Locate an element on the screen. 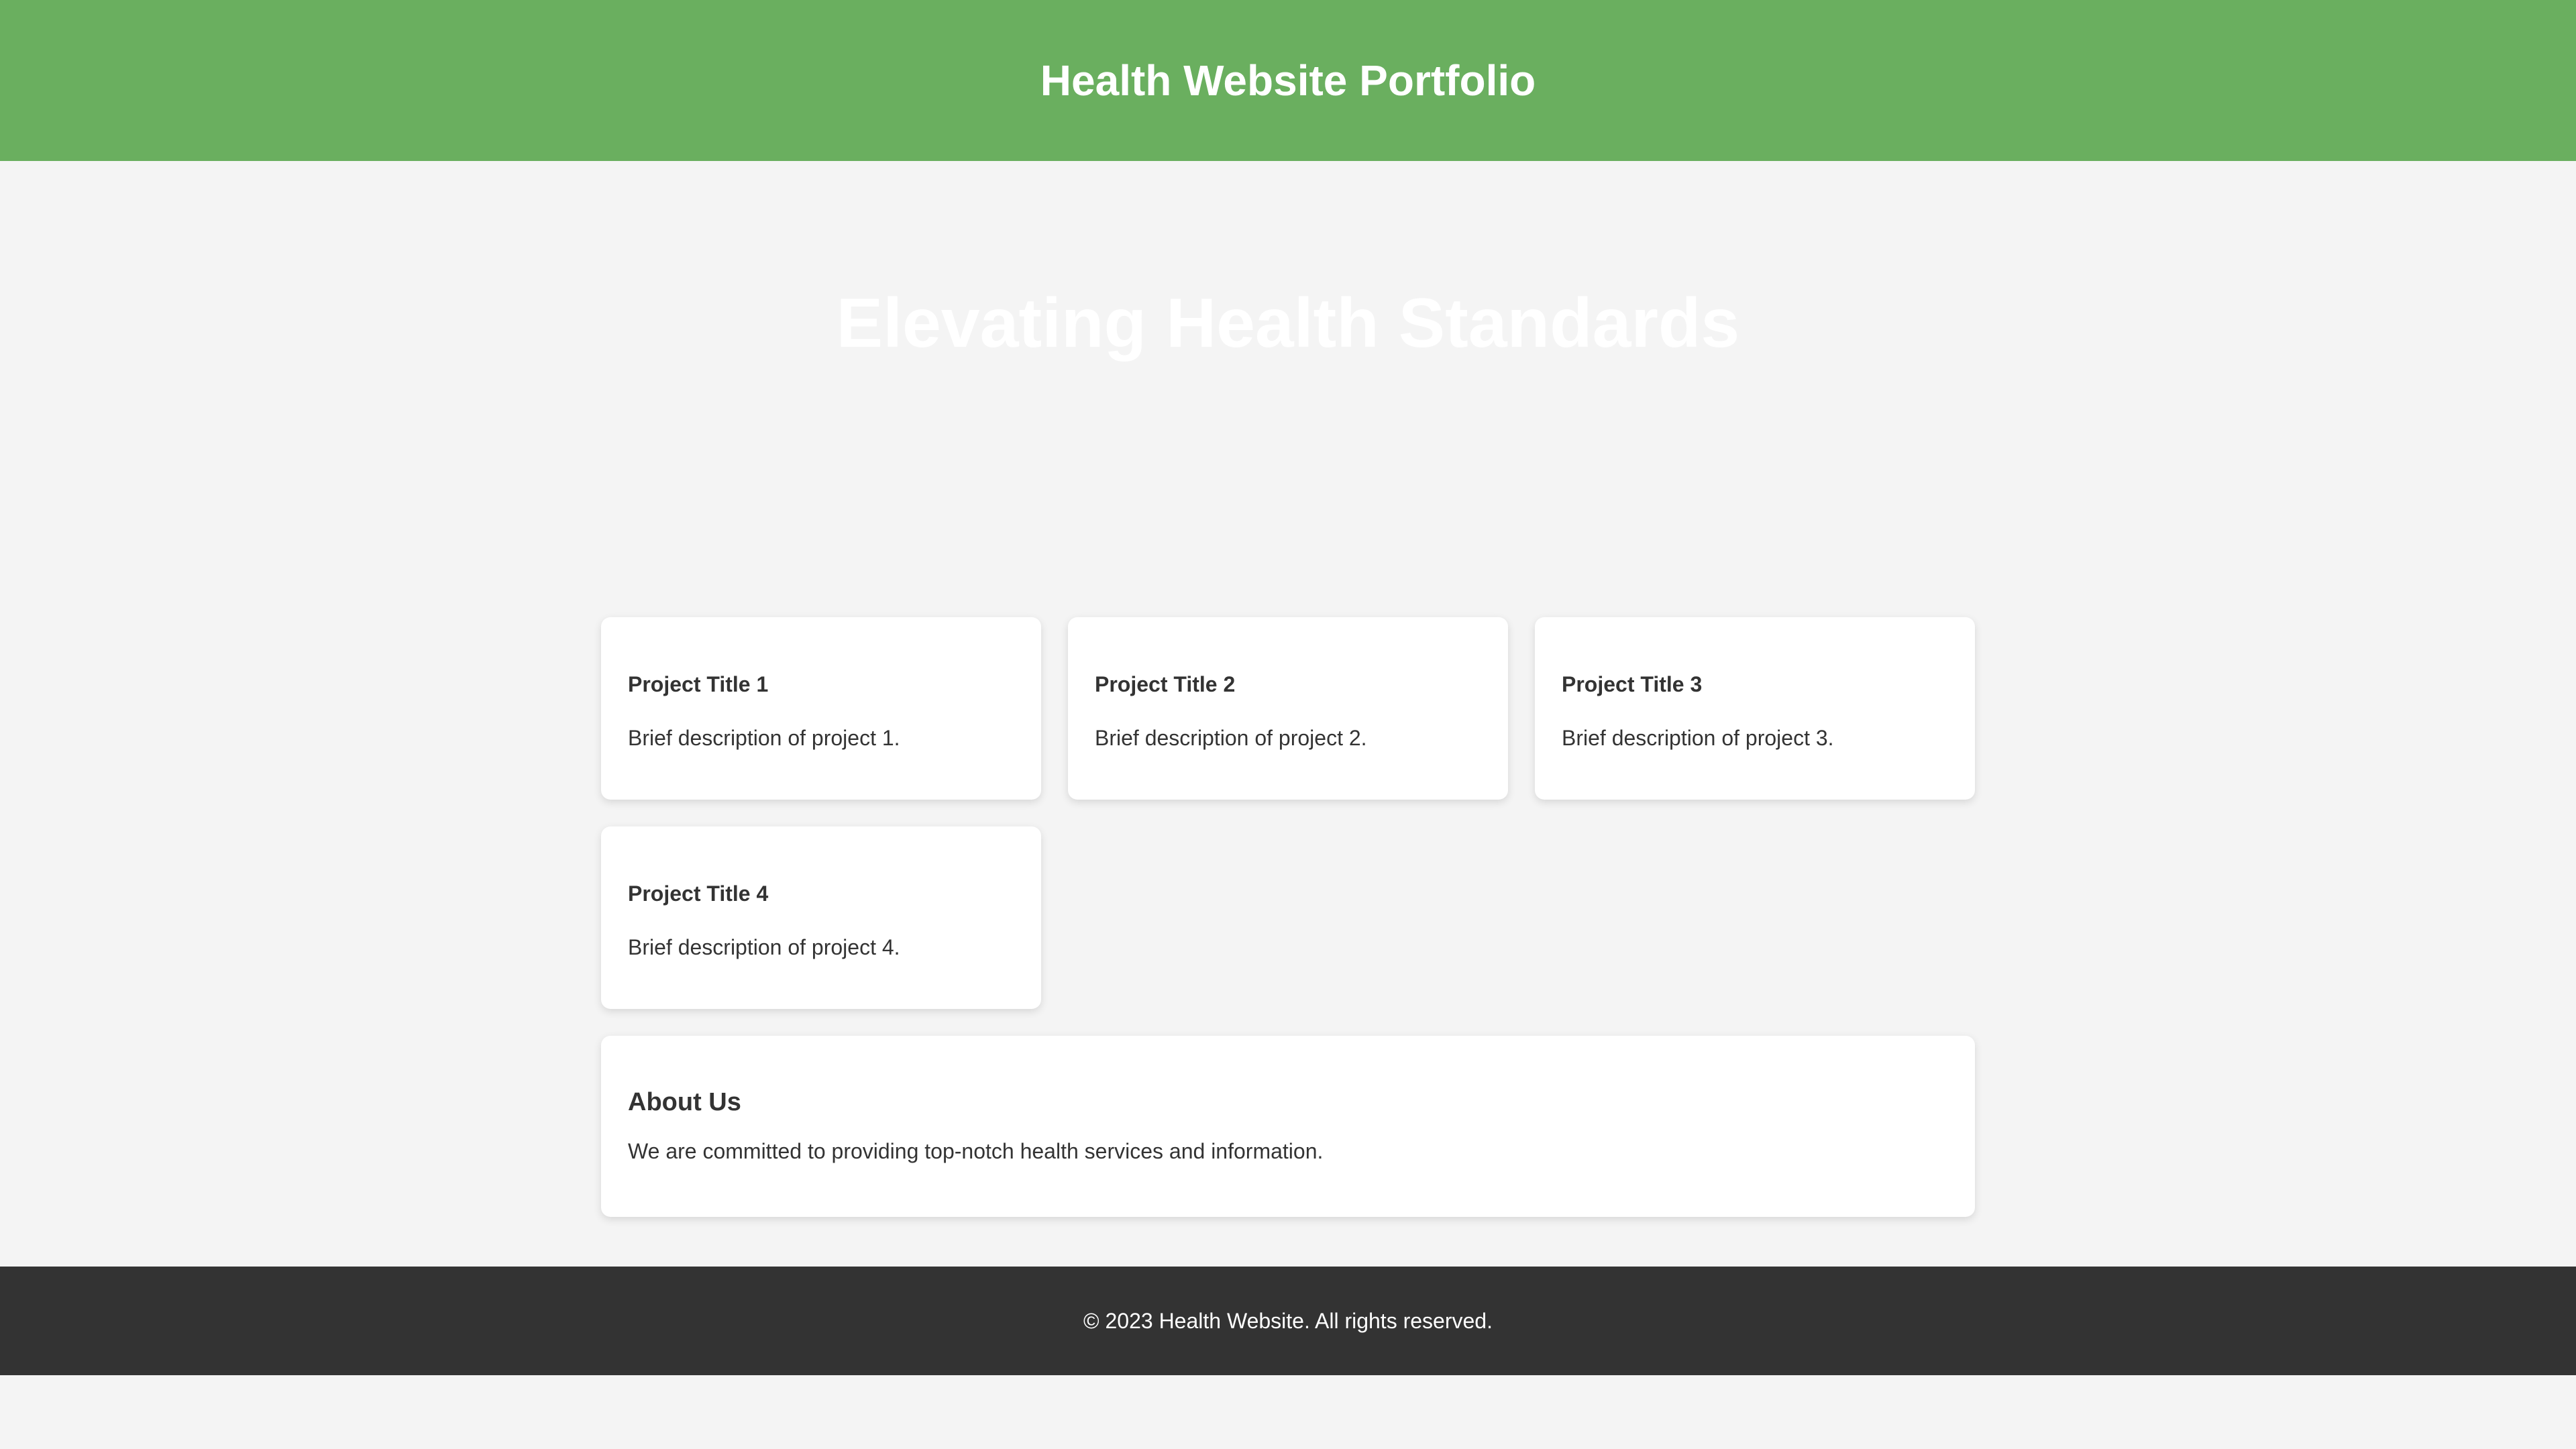 The height and width of the screenshot is (1449, 2576). site-title: Health Website Portfolio is located at coordinates (1288, 80).